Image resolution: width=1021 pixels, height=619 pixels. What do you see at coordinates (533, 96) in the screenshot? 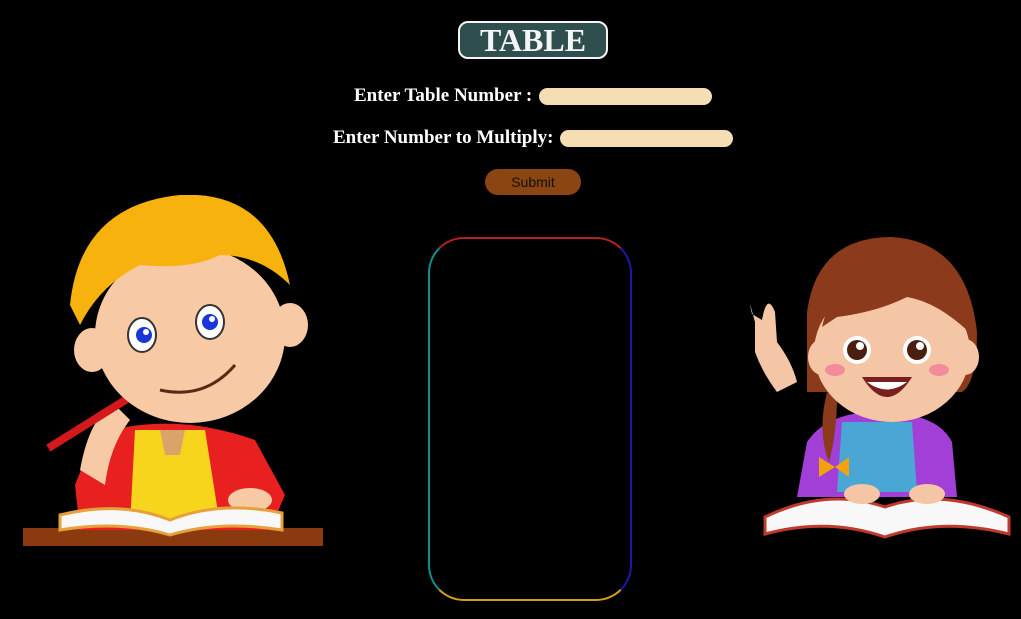
I see `table-number-row: Enter Table Number :` at bounding box center [533, 96].